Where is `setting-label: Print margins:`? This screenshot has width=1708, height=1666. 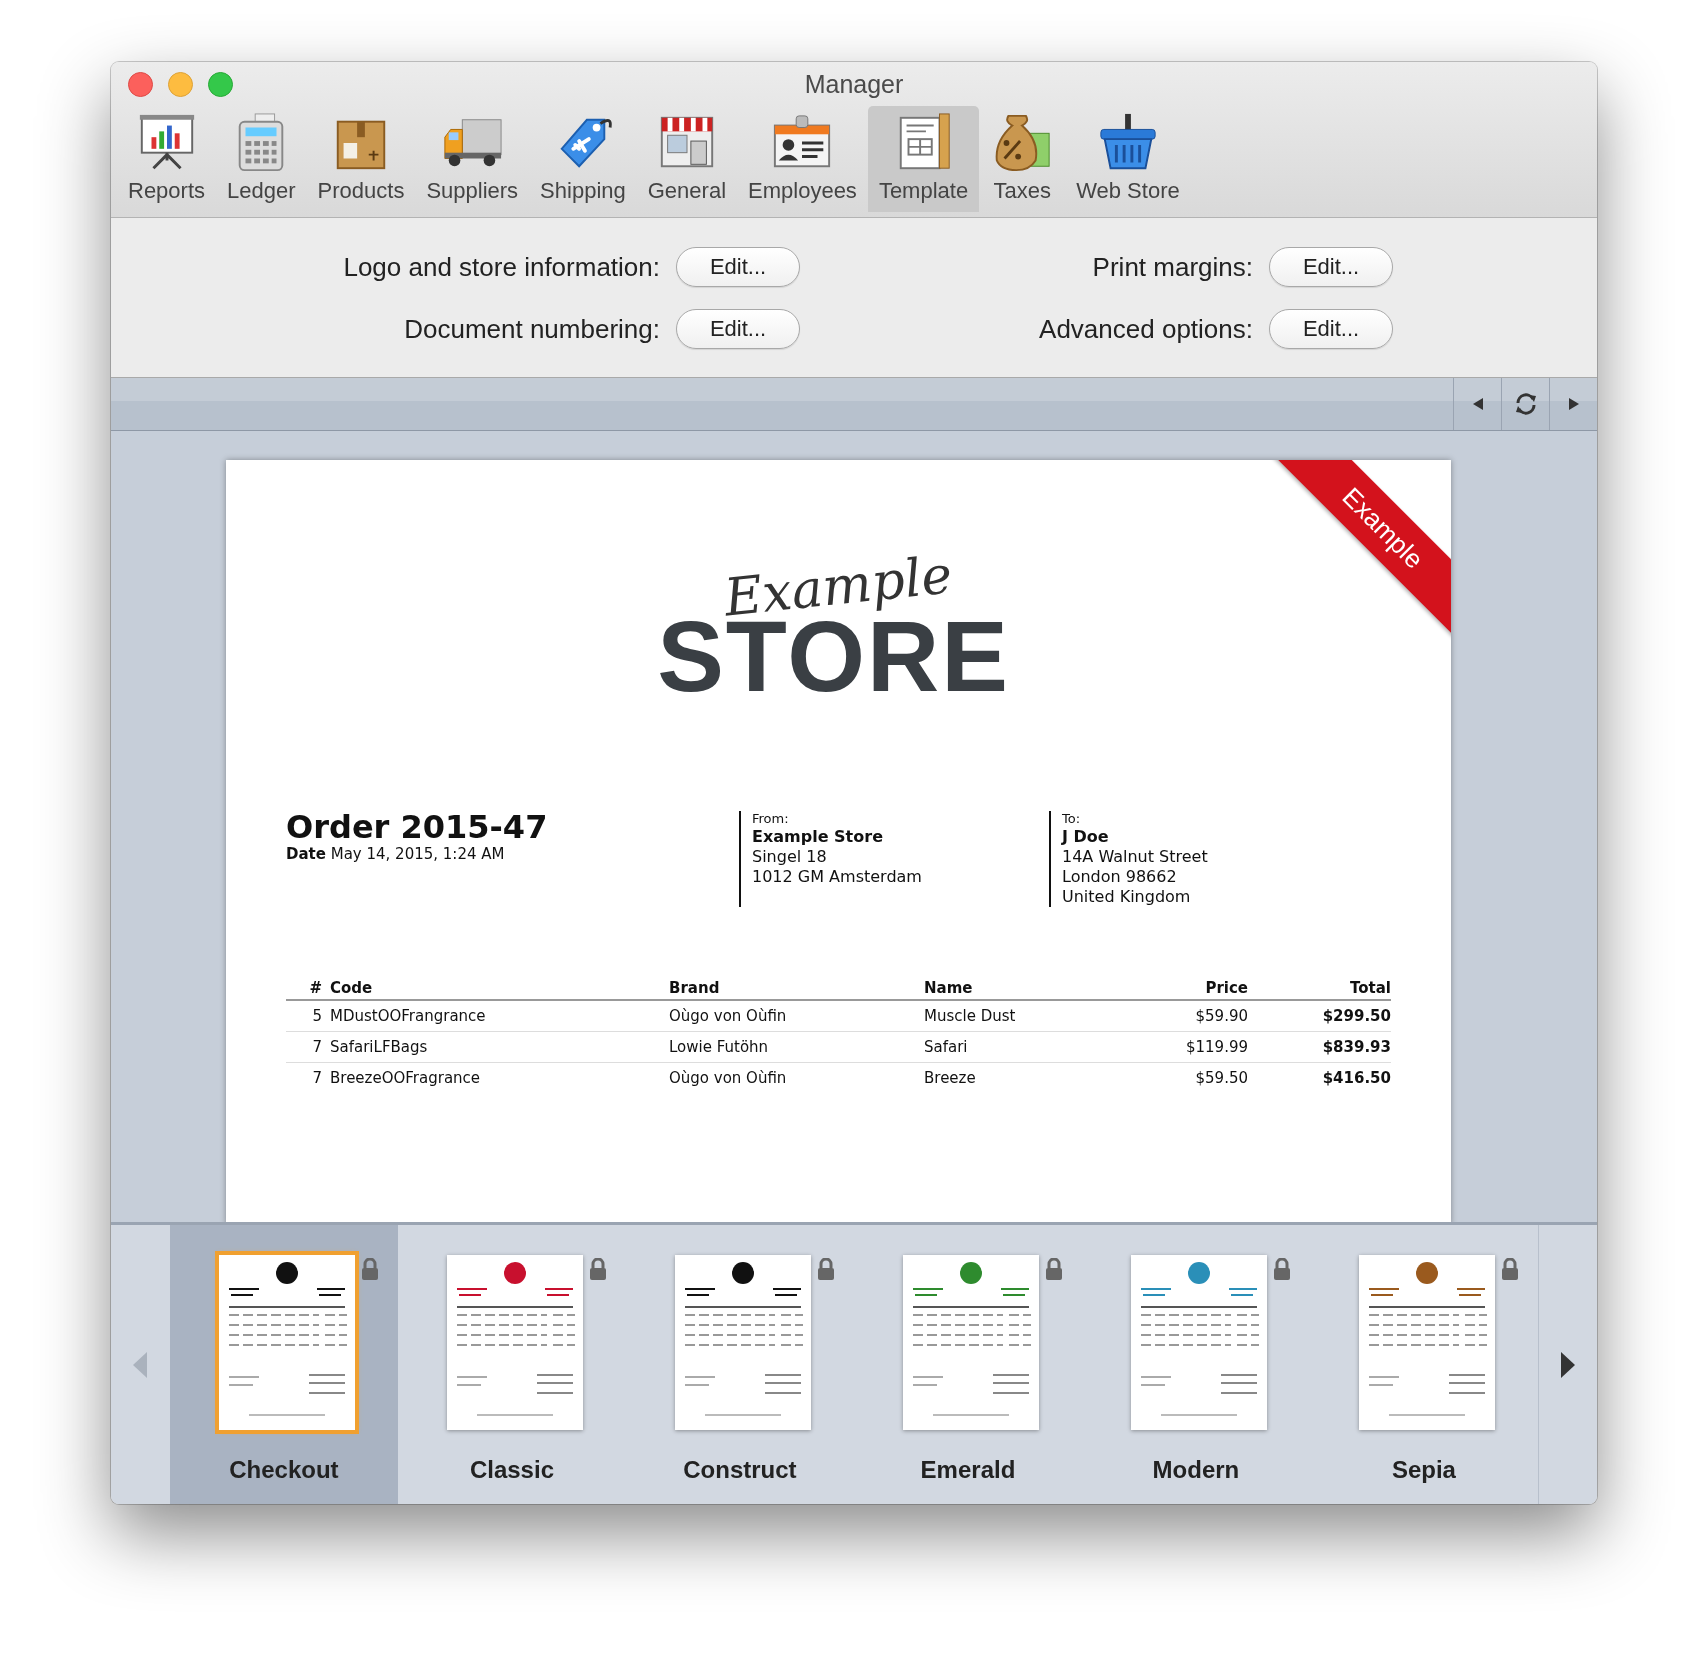
setting-label: Print margins: is located at coordinates (1172, 267).